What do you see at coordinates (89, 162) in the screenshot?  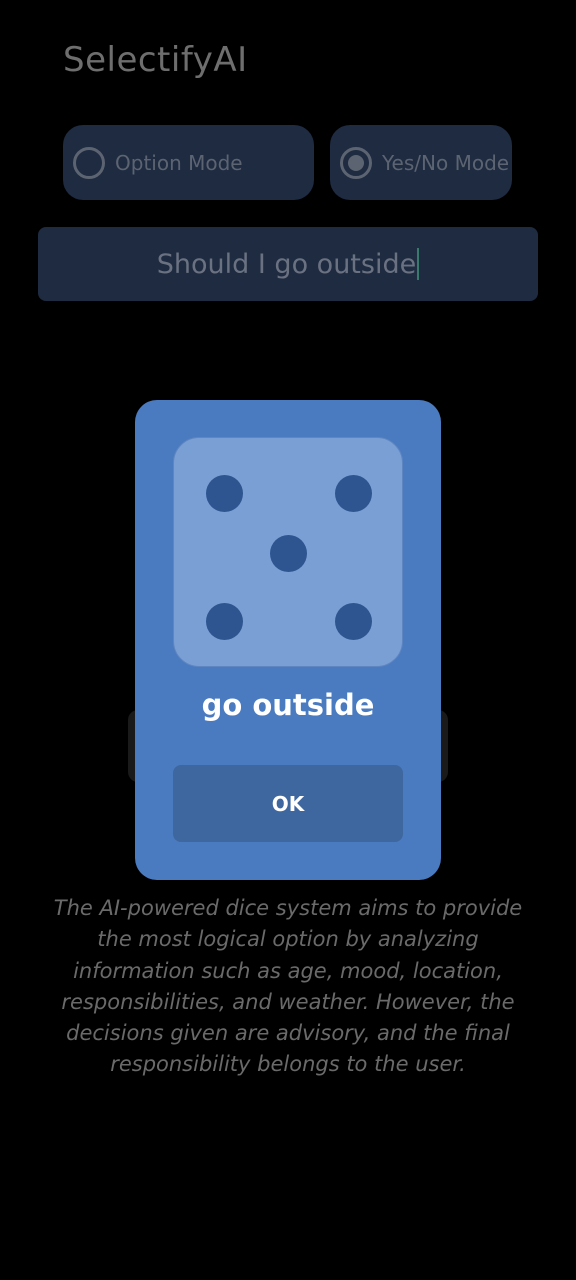 I see `option-mode-radio-icon` at bounding box center [89, 162].